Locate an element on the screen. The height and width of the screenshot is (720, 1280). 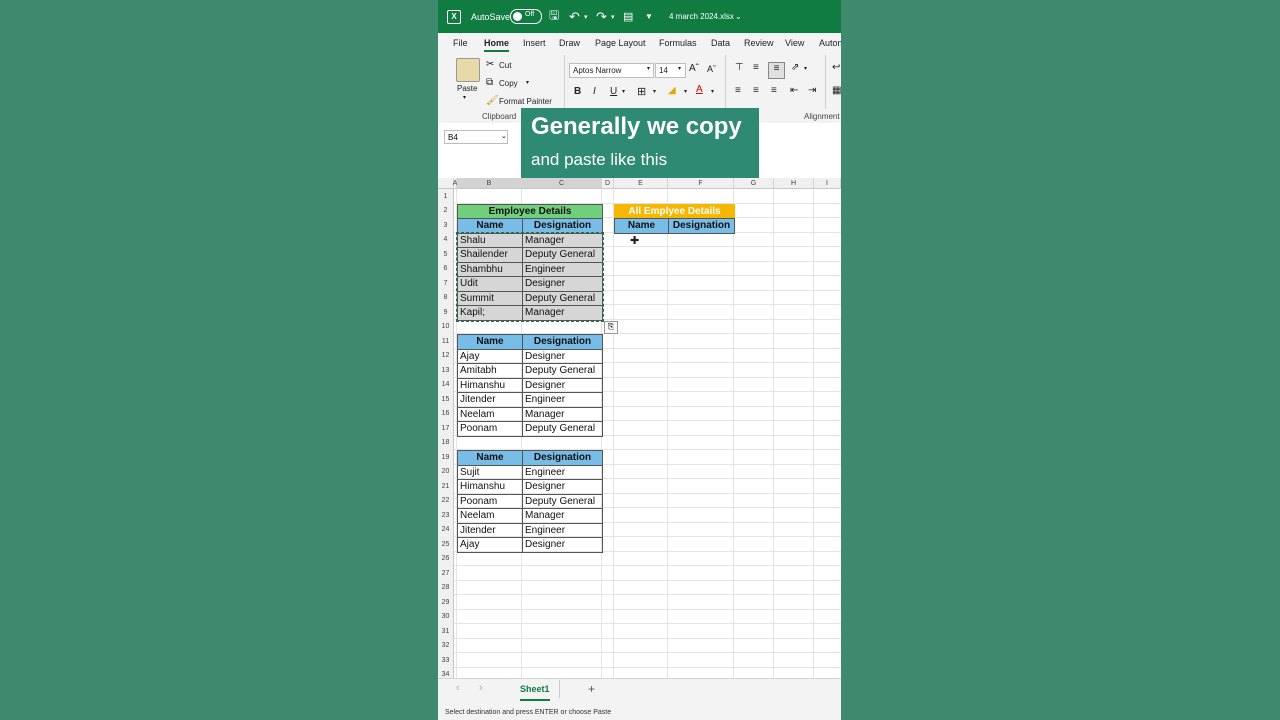
row-header: 5 is located at coordinates (446, 254).